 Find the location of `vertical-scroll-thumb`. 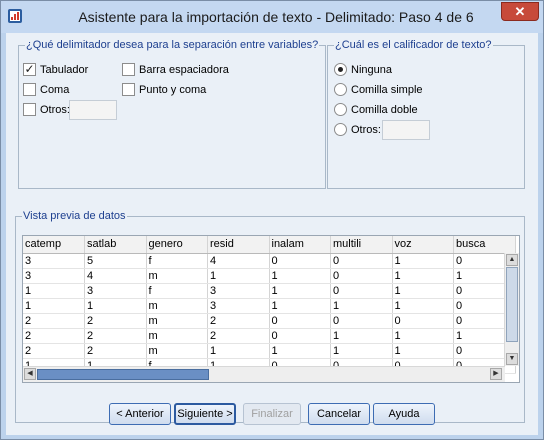

vertical-scroll-thumb is located at coordinates (512, 304).